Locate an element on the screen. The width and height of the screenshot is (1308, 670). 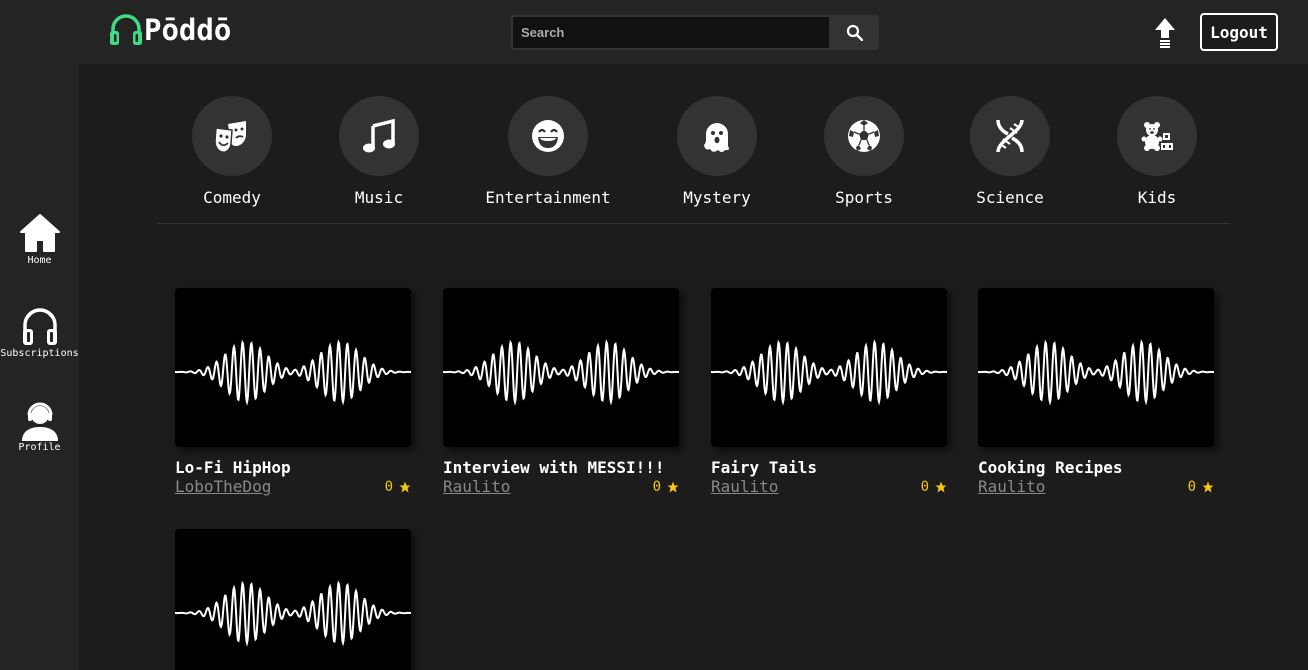
category-label: Kids is located at coordinates (1157, 197).